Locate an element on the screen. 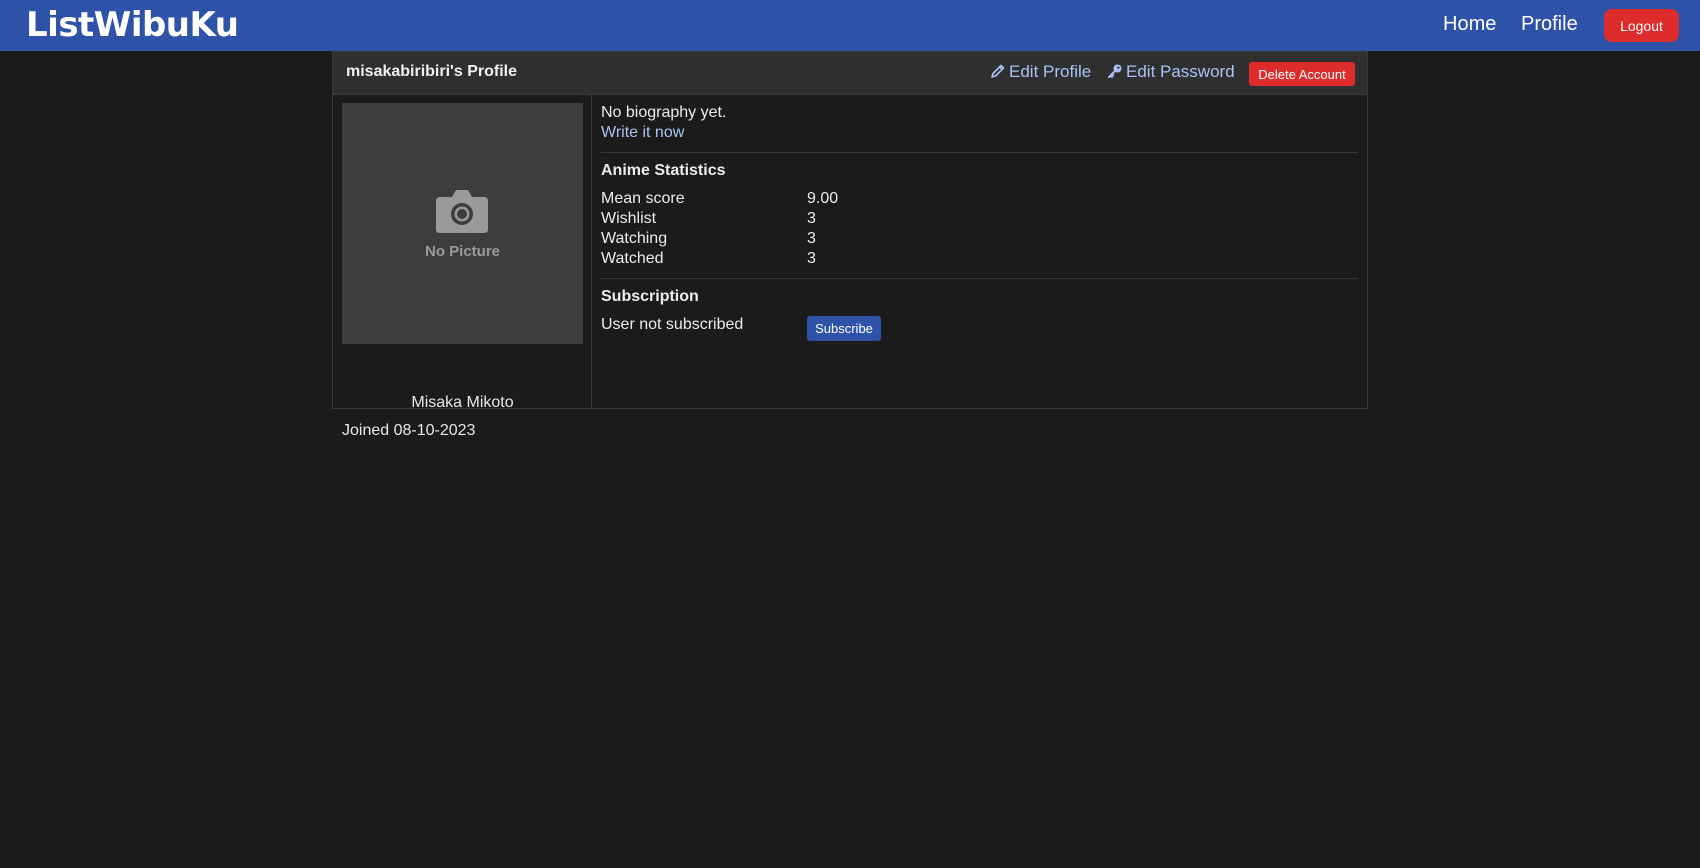 The width and height of the screenshot is (1700, 868). top-navbar: ListWibuKu Home Profile Logout is located at coordinates (850, 25).